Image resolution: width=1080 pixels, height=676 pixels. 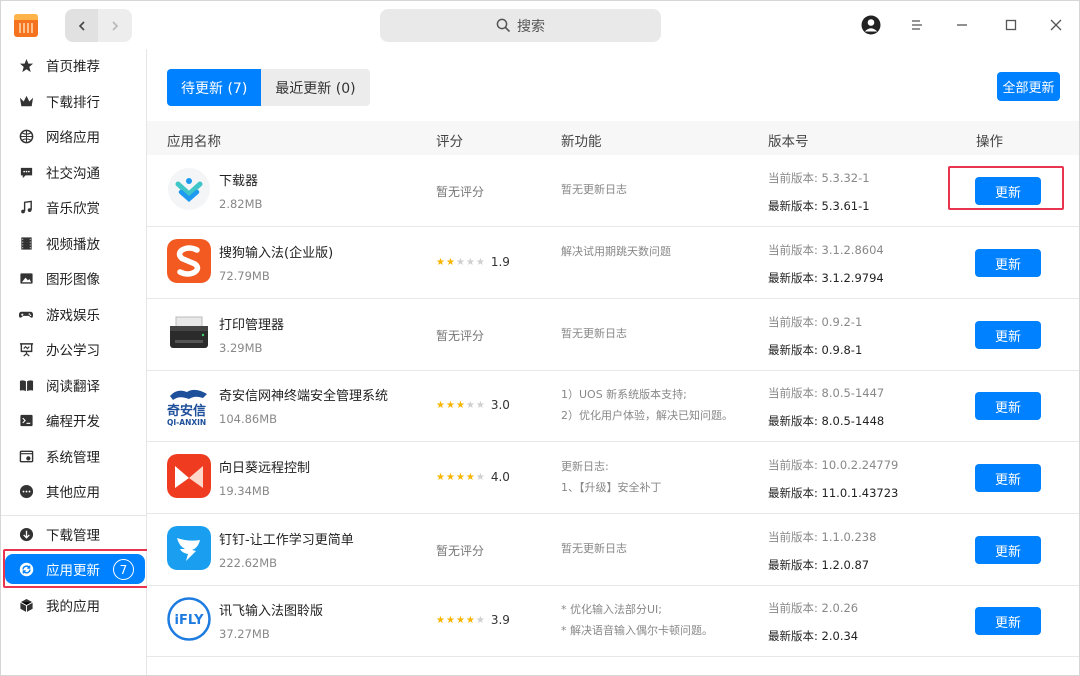 What do you see at coordinates (1028, 86) in the screenshot?
I see `update-all-button: 全部更新` at bounding box center [1028, 86].